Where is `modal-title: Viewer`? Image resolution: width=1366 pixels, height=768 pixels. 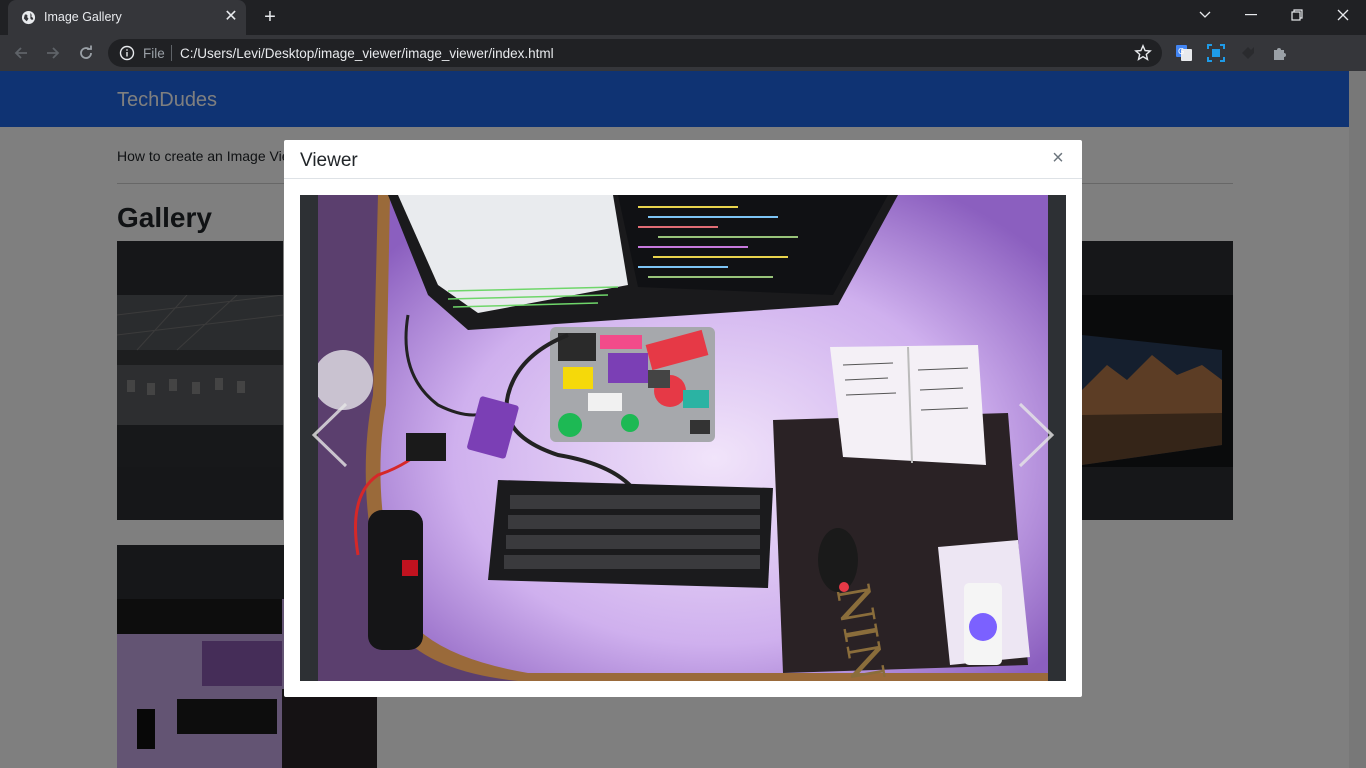 modal-title: Viewer is located at coordinates (329, 160).